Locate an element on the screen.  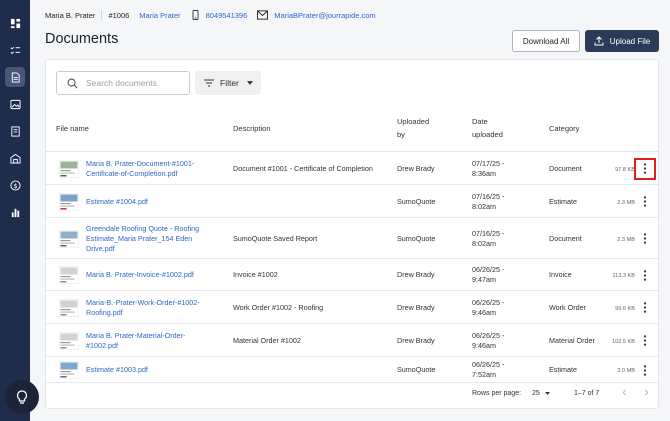
sidebar-item-tasks is located at coordinates (15, 50).